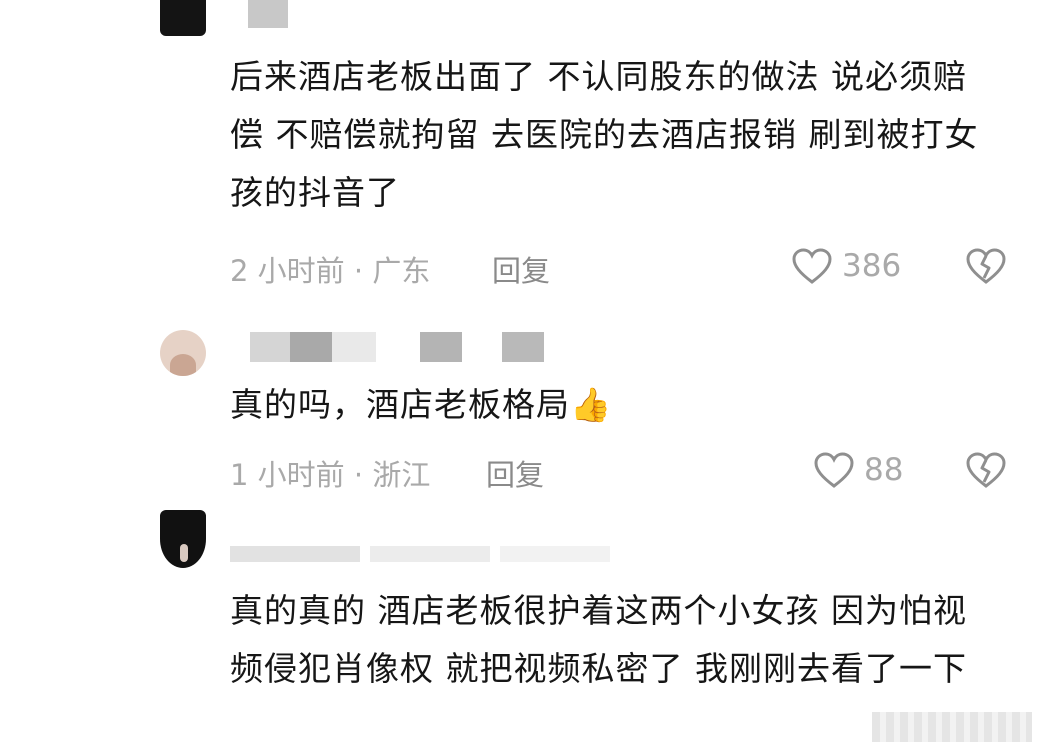 The image size is (1048, 755). I want to click on comment-text: 真的吗，酒店老板格局👍, so click(421, 404).